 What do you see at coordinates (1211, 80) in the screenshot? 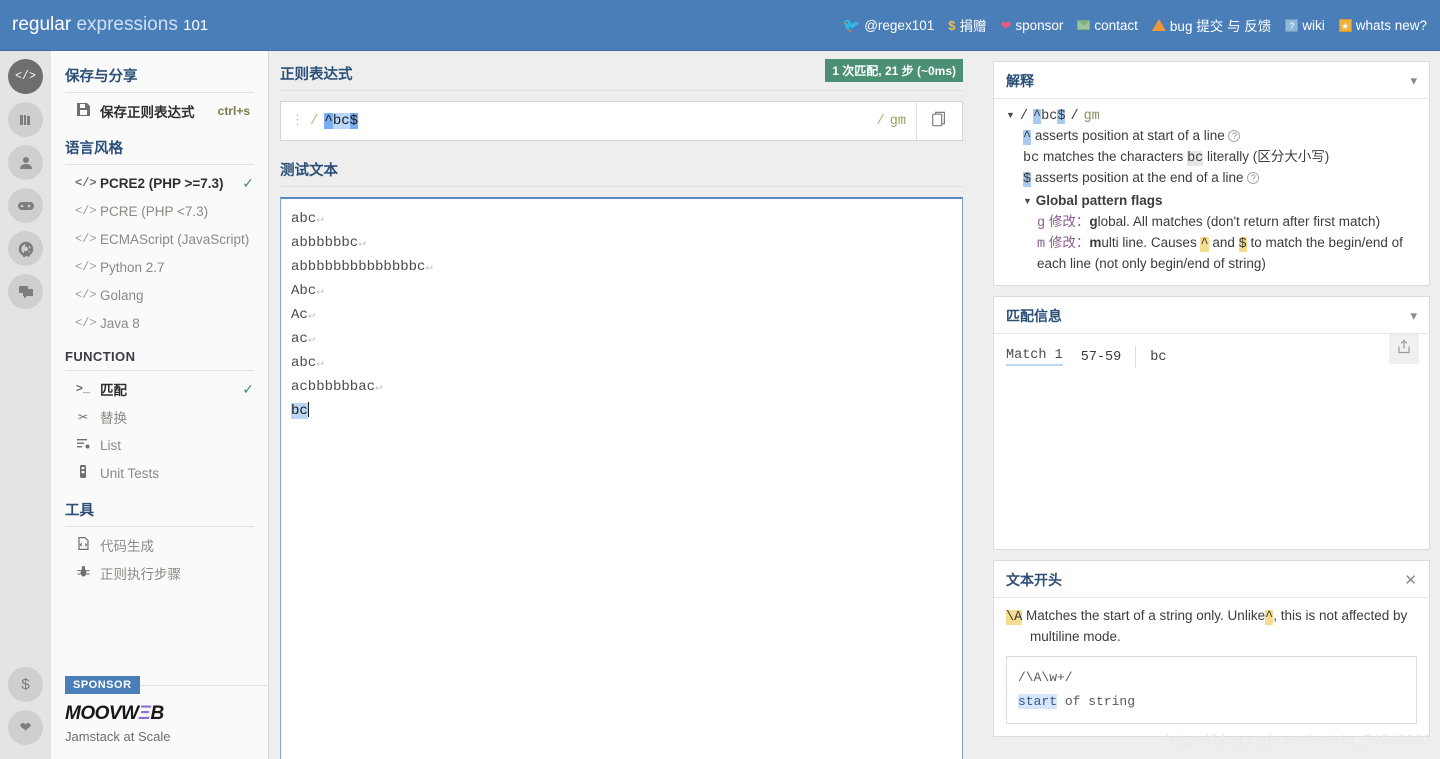
I see `explanation-card-header: 解释 ▾` at bounding box center [1211, 80].